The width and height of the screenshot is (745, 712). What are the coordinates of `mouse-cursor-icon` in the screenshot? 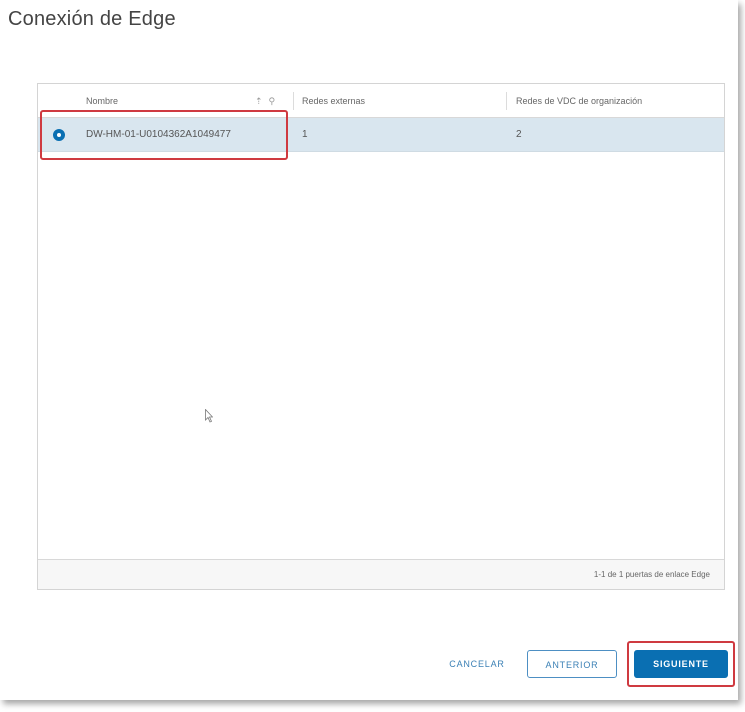 It's located at (209, 416).